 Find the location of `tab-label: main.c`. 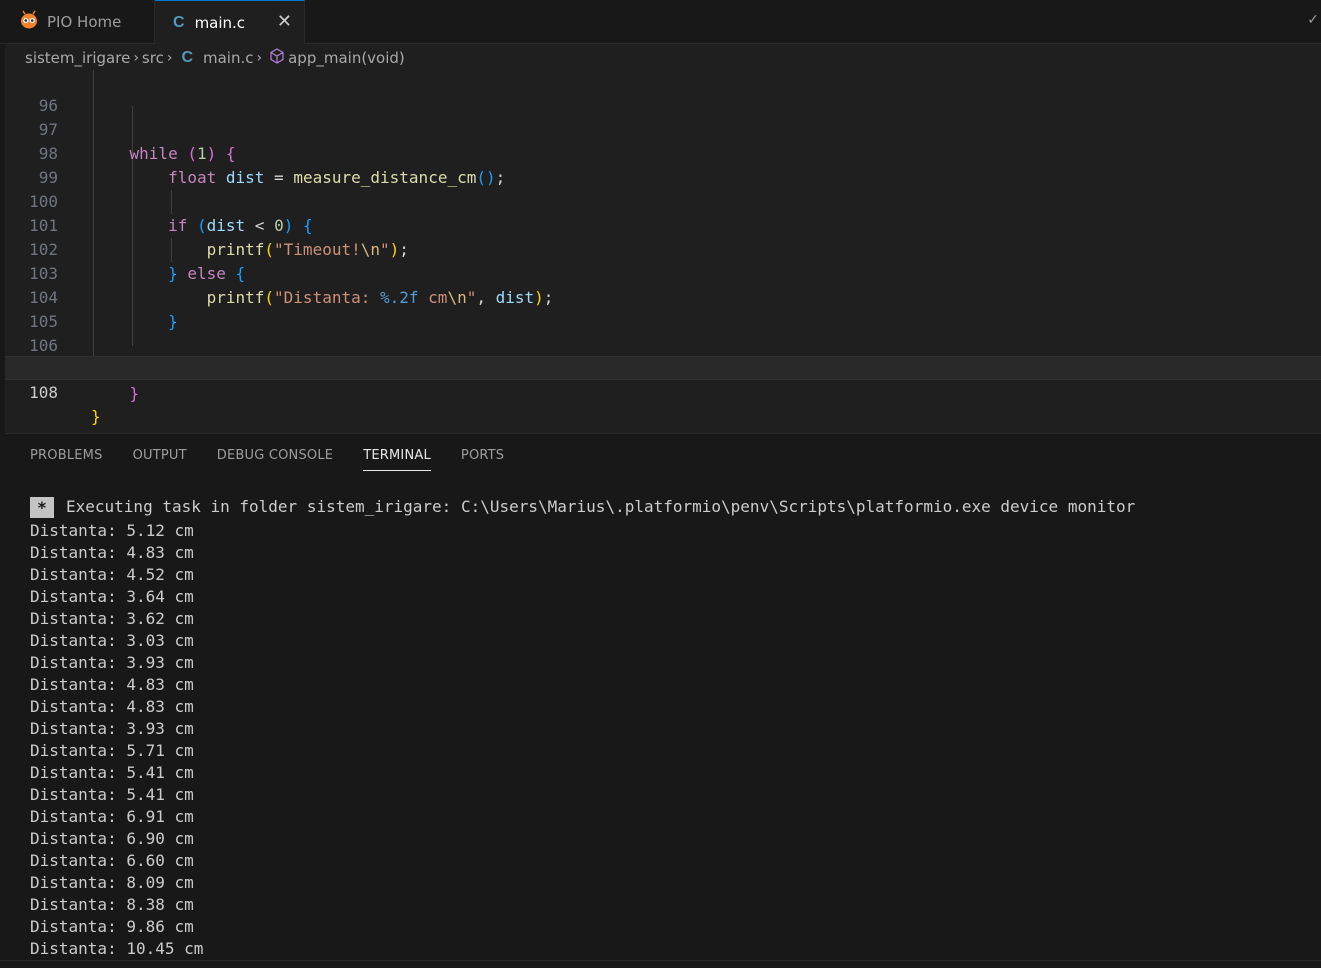

tab-label: main.c is located at coordinates (220, 22).